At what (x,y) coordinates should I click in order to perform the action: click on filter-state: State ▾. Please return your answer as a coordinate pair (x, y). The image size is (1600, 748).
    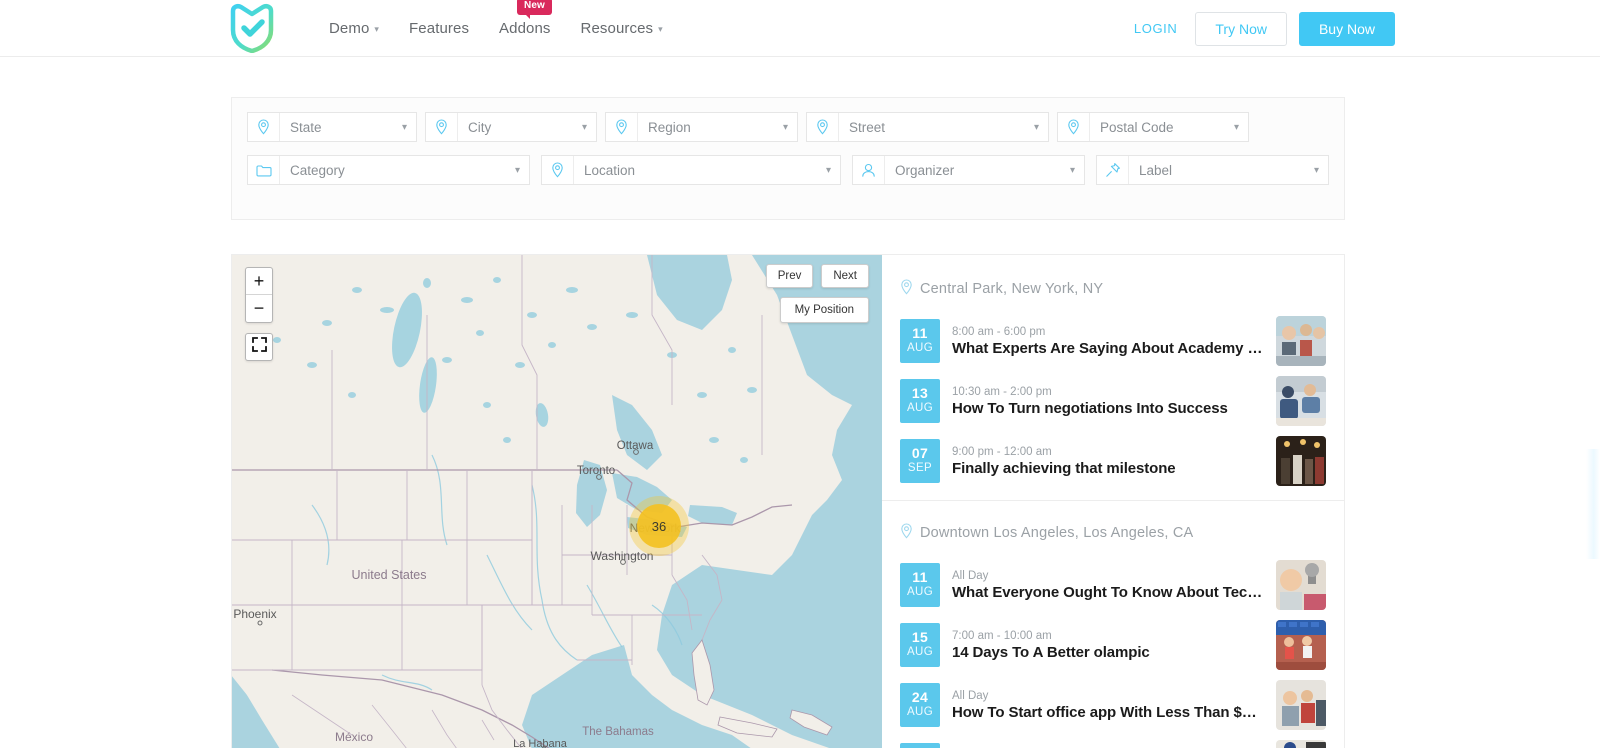
    Looking at the image, I should click on (332, 127).